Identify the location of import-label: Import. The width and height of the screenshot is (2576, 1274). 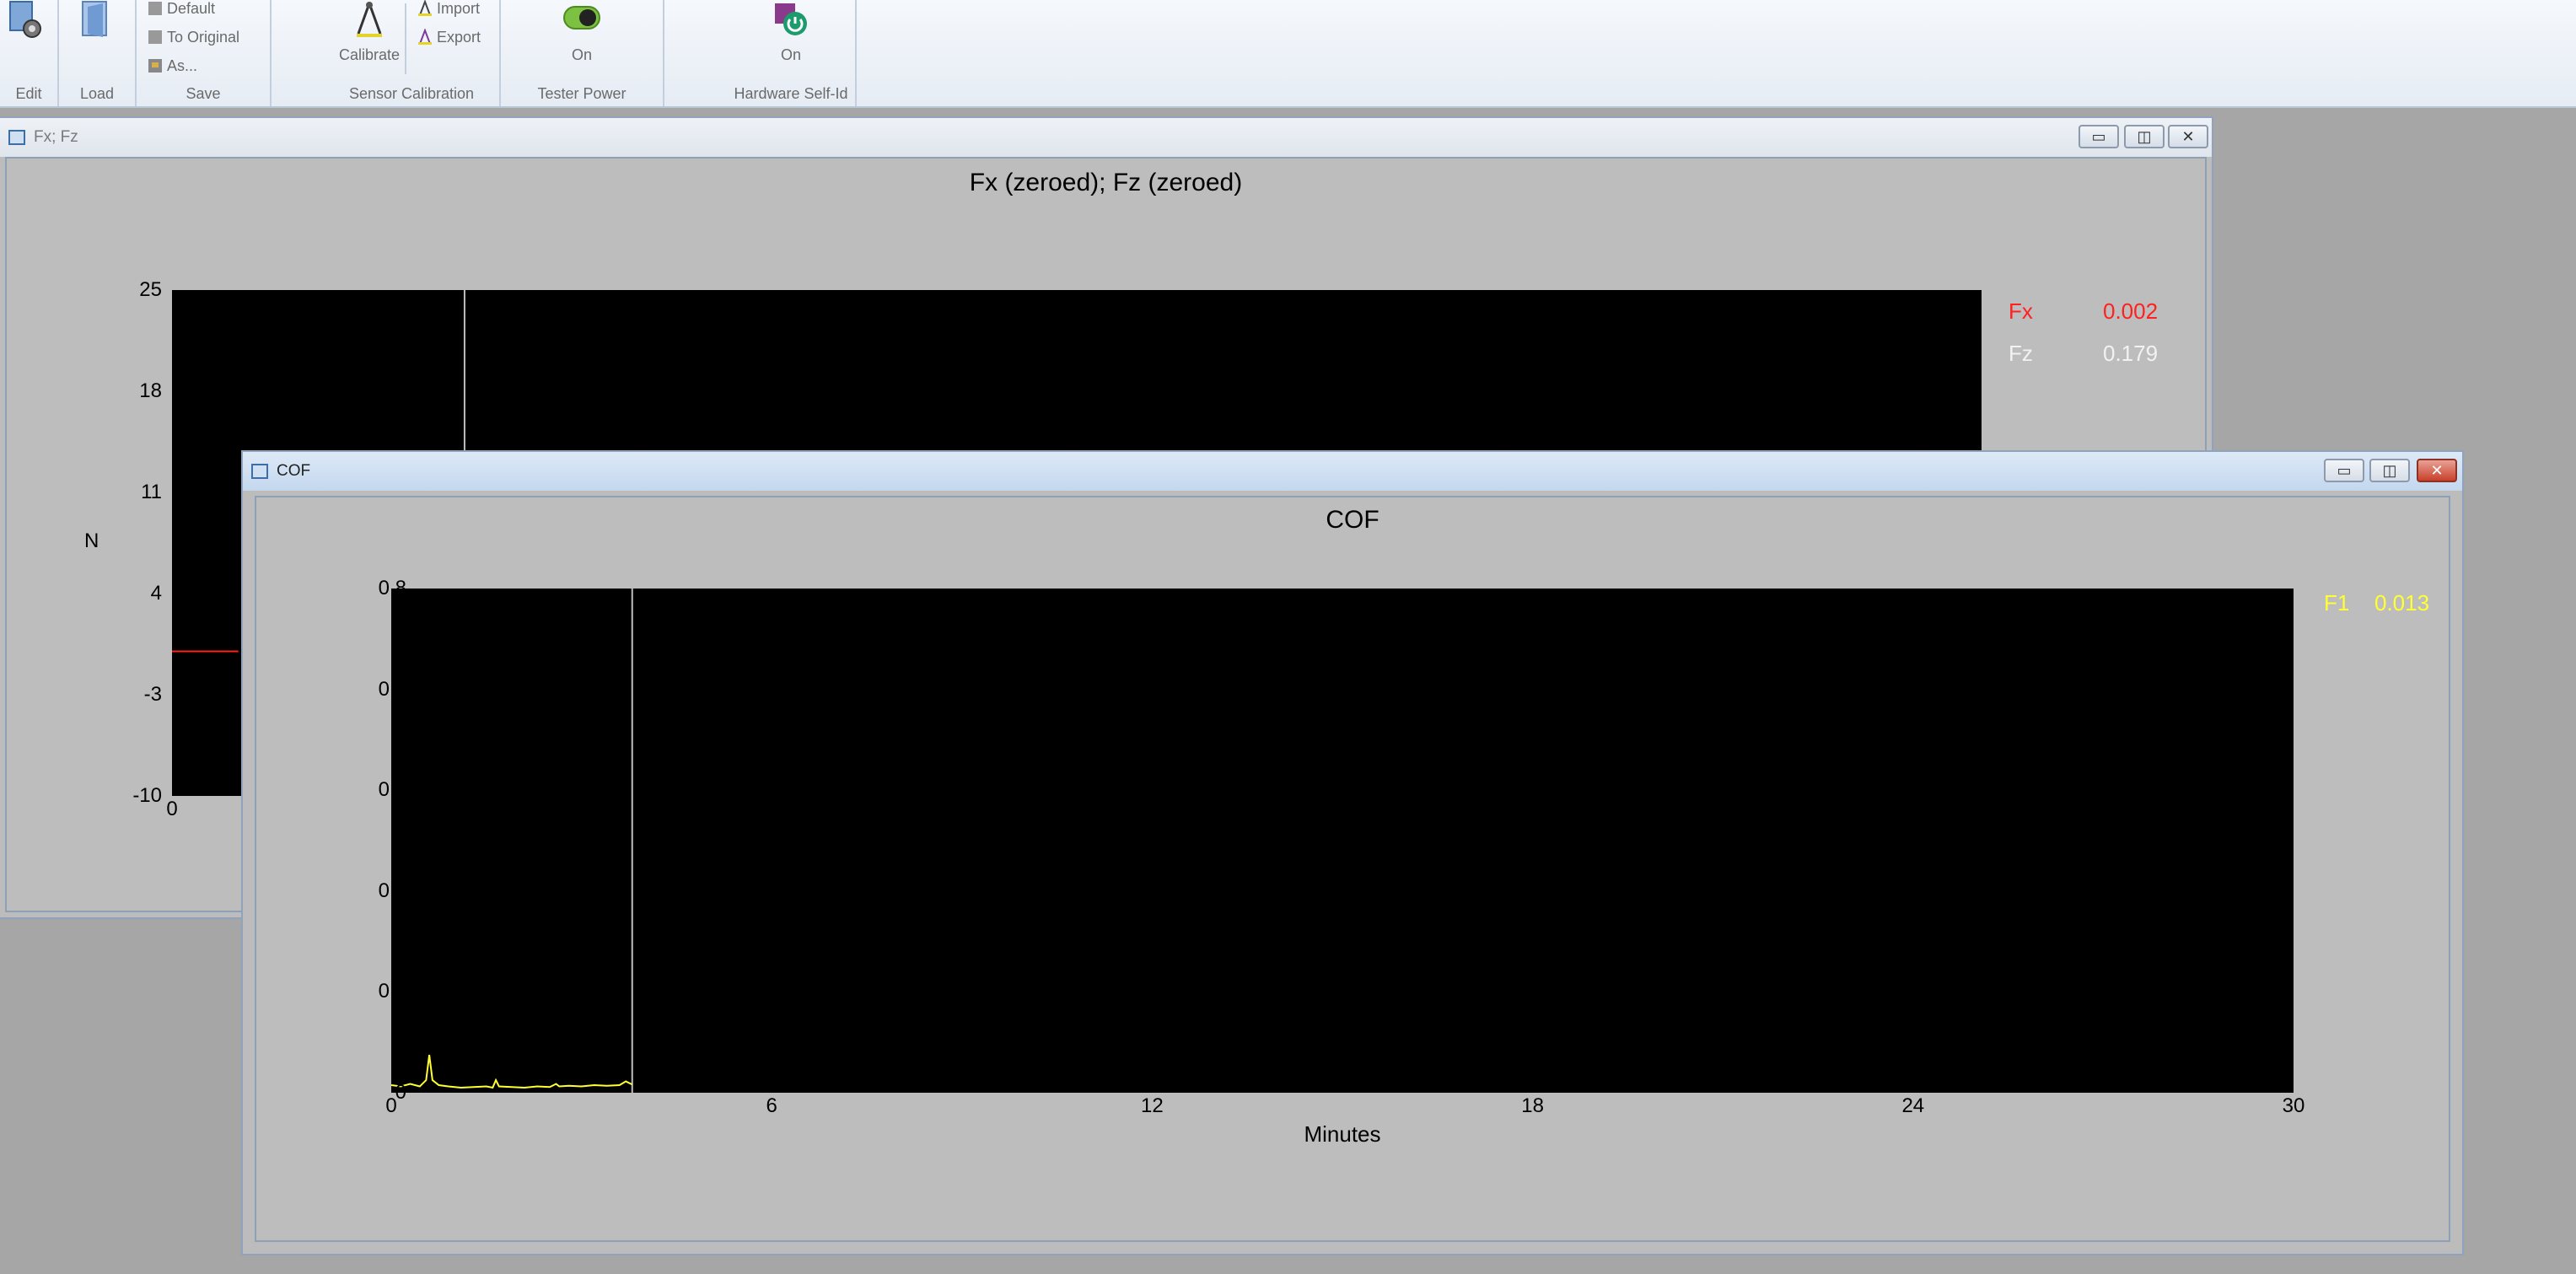
(459, 8).